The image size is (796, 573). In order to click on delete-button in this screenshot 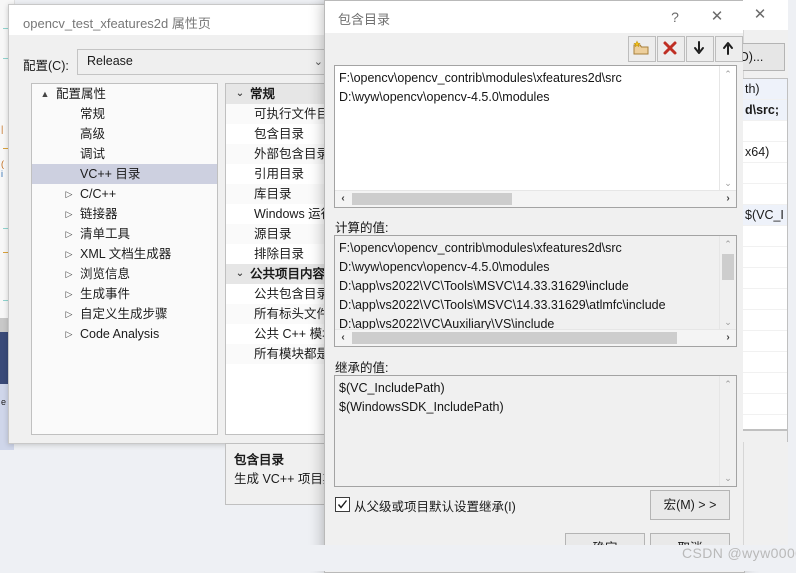, I will do `click(671, 49)`.